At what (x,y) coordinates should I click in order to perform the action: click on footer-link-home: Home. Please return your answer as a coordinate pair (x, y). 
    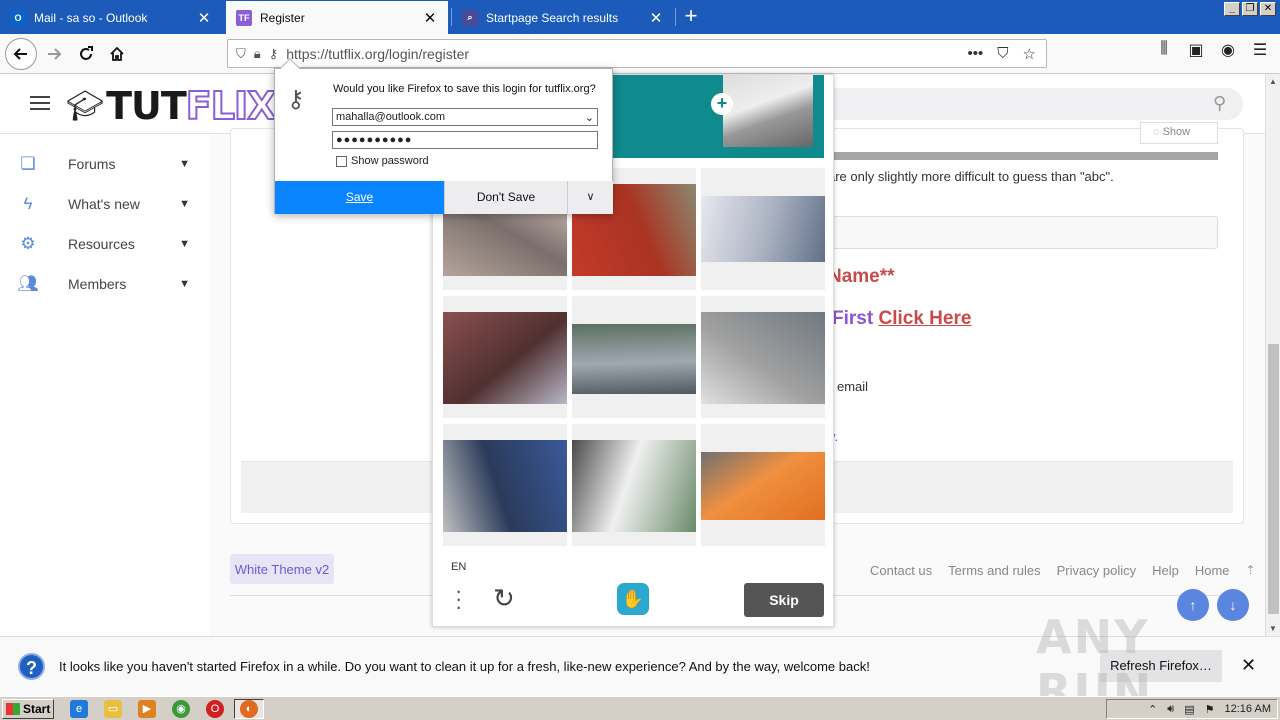
    Looking at the image, I should click on (1212, 570).